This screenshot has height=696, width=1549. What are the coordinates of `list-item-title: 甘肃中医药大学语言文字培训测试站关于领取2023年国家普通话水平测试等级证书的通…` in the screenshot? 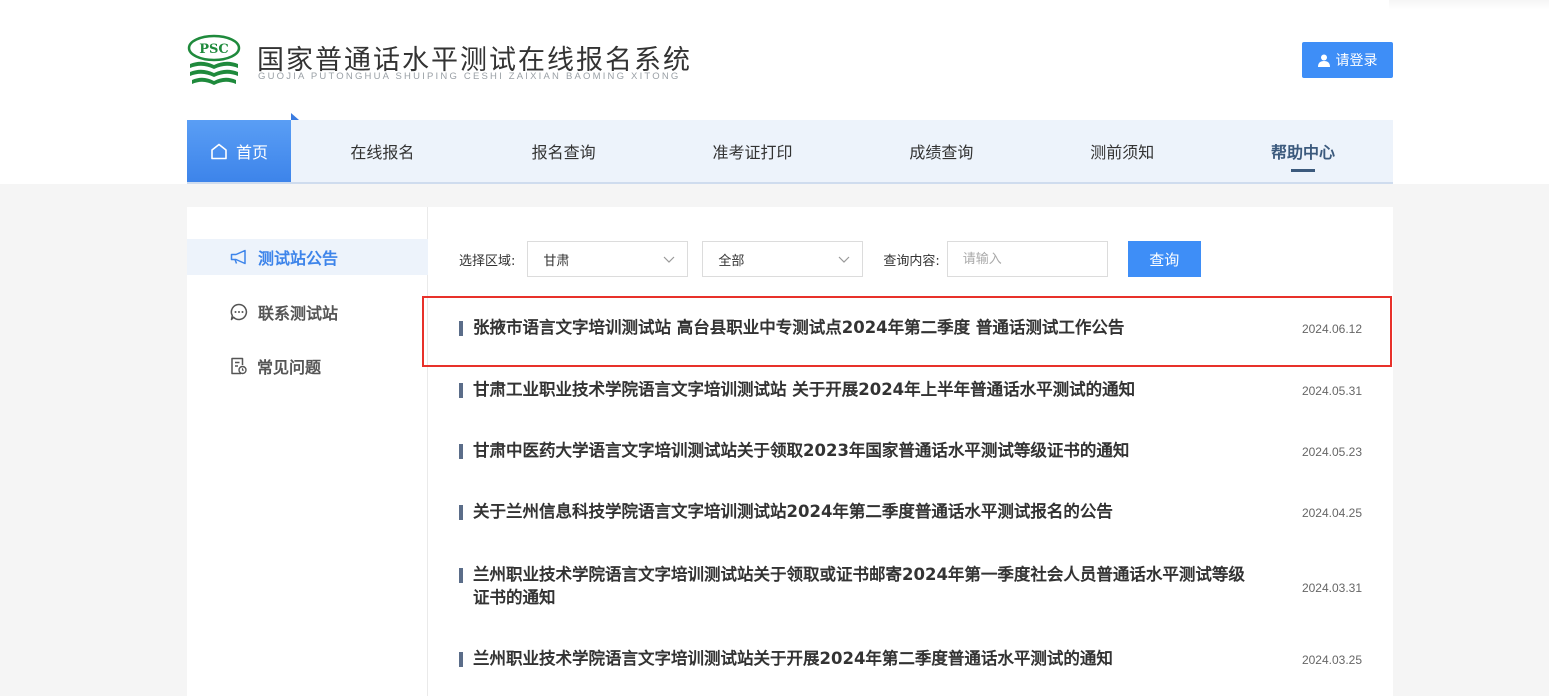 It's located at (863, 450).